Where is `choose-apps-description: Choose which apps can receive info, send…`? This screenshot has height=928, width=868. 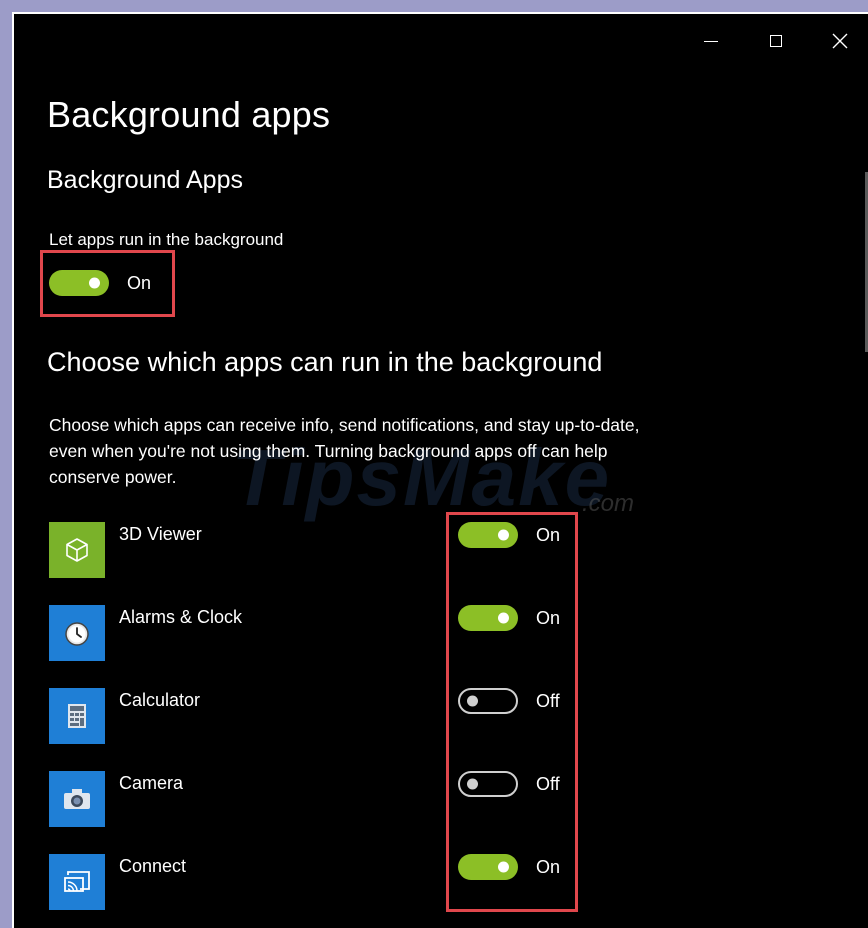
choose-apps-description: Choose which apps can receive info, send… is located at coordinates (344, 451).